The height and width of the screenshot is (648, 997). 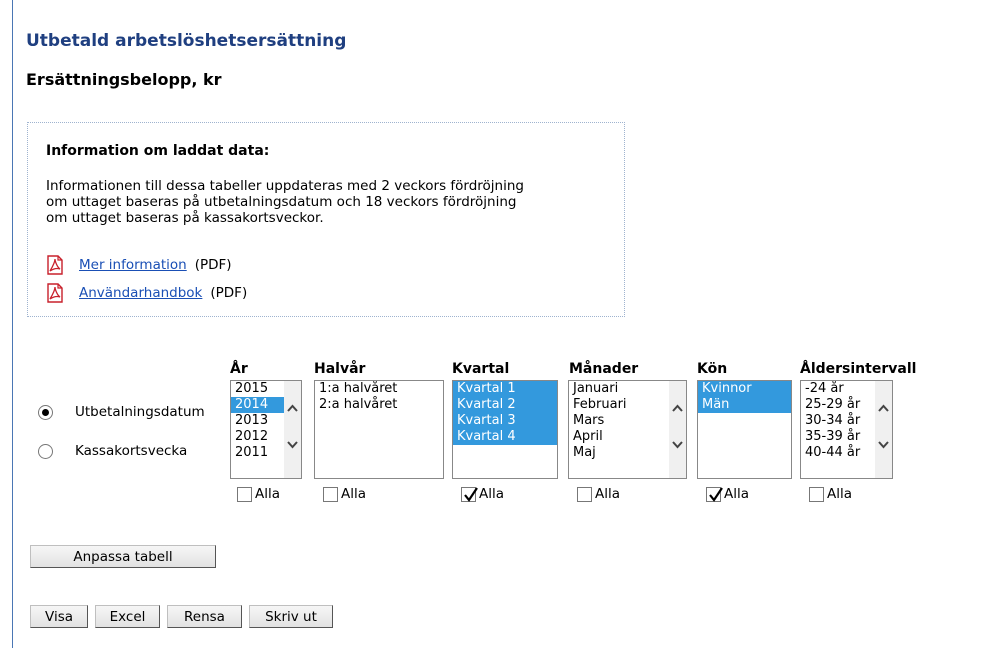 I want to click on list-option: 40-44 år, so click(x=838, y=453).